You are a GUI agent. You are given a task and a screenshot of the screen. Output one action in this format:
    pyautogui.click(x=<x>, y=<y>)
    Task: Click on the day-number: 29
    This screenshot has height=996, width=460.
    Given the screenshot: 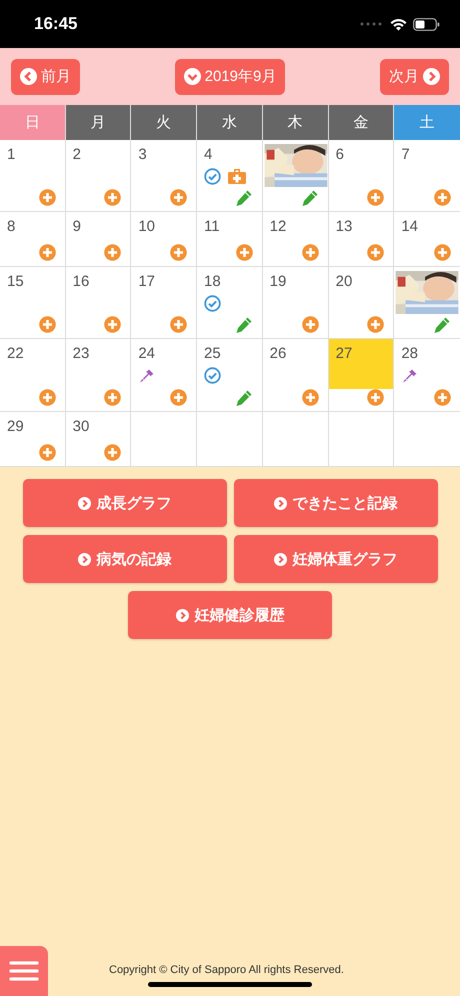 What is the action you would take?
    pyautogui.click(x=15, y=427)
    